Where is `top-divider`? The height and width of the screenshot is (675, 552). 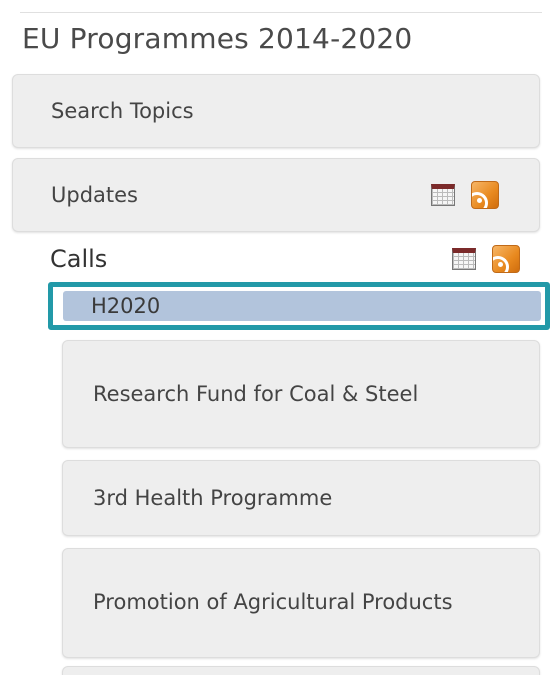
top-divider is located at coordinates (281, 12).